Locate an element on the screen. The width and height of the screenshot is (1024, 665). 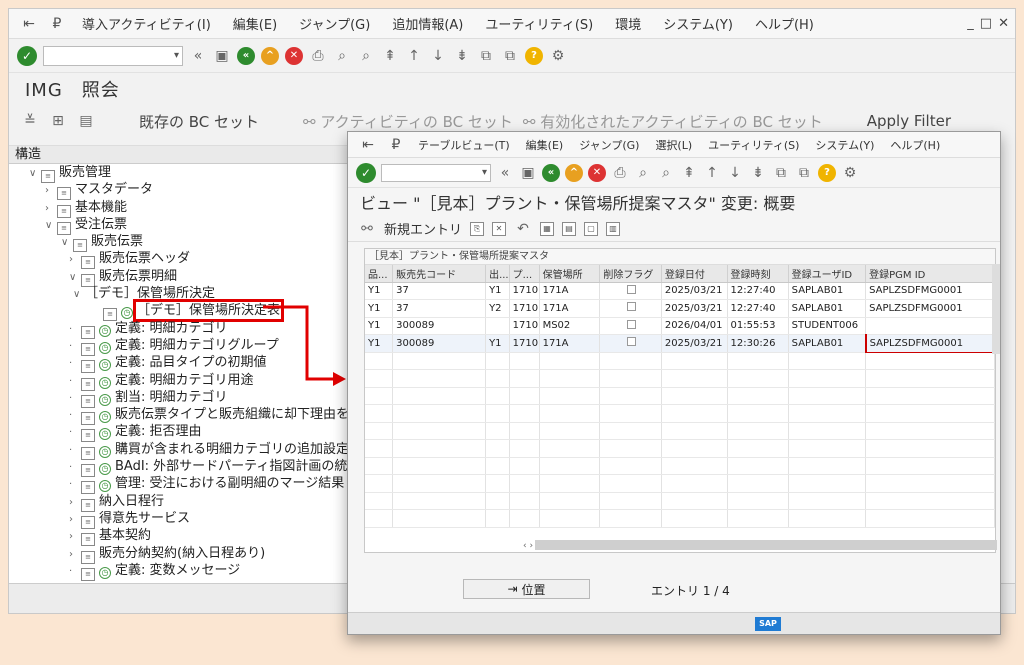
tree-node-label: 販売伝票 is located at coordinates (117, 241).